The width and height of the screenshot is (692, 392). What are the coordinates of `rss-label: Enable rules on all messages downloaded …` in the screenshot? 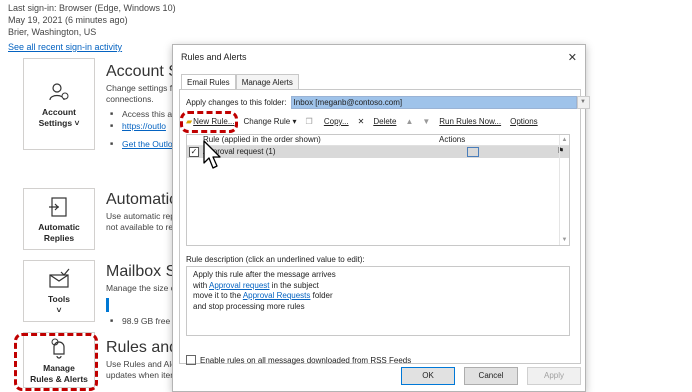 It's located at (306, 360).